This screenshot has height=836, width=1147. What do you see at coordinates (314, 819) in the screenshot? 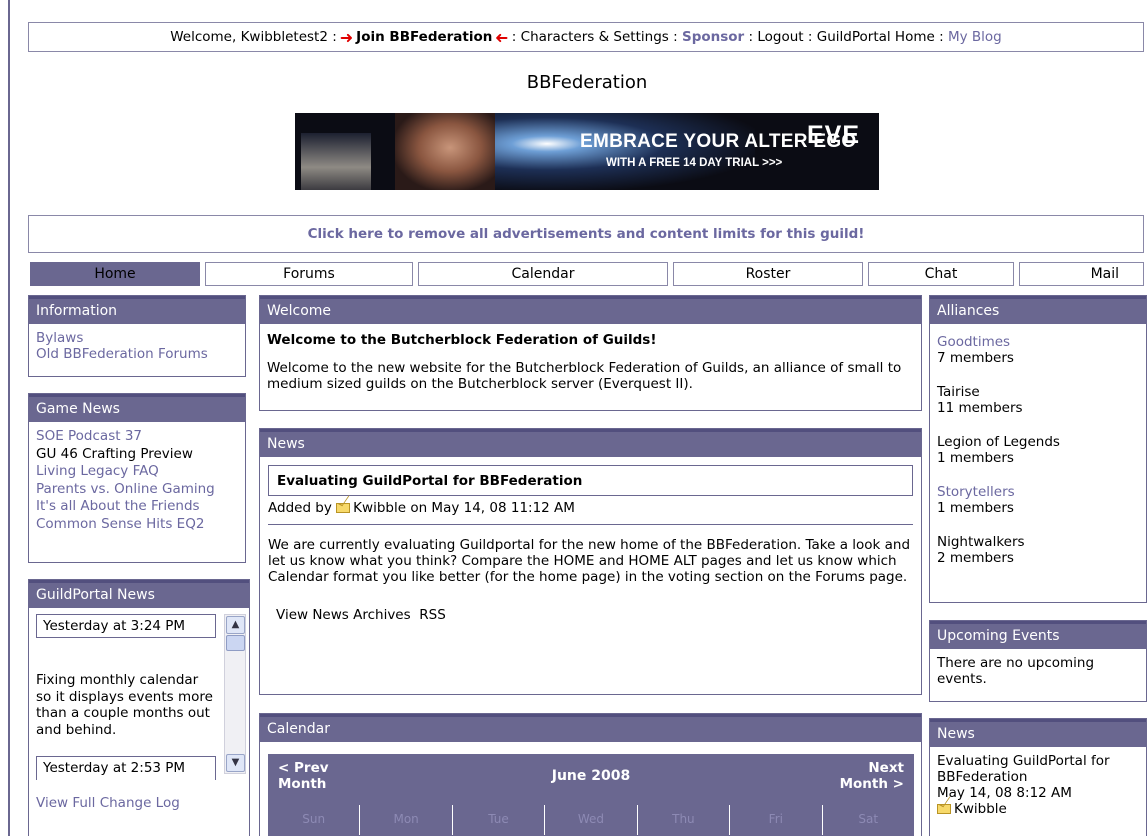
I see `day-header: Sun` at bounding box center [314, 819].